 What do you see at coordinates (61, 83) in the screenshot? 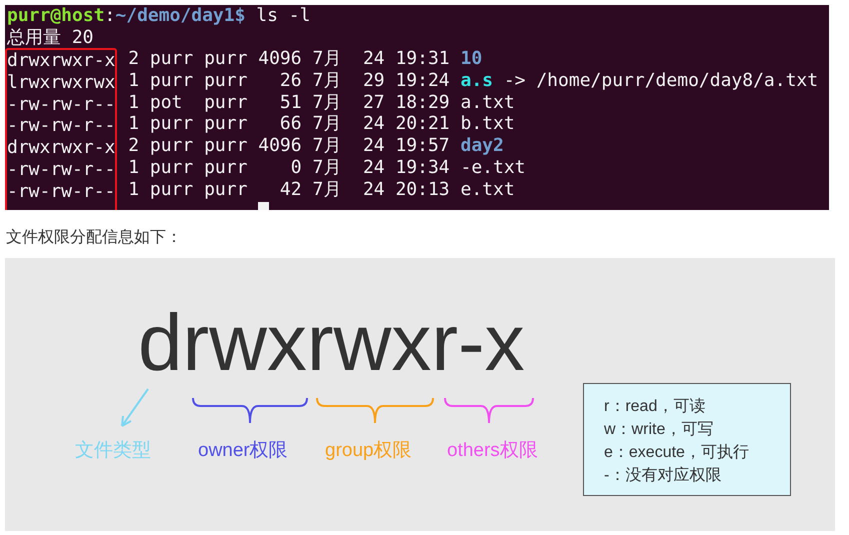
I see `permission-text: lrwxrwxrwx` at bounding box center [61, 83].